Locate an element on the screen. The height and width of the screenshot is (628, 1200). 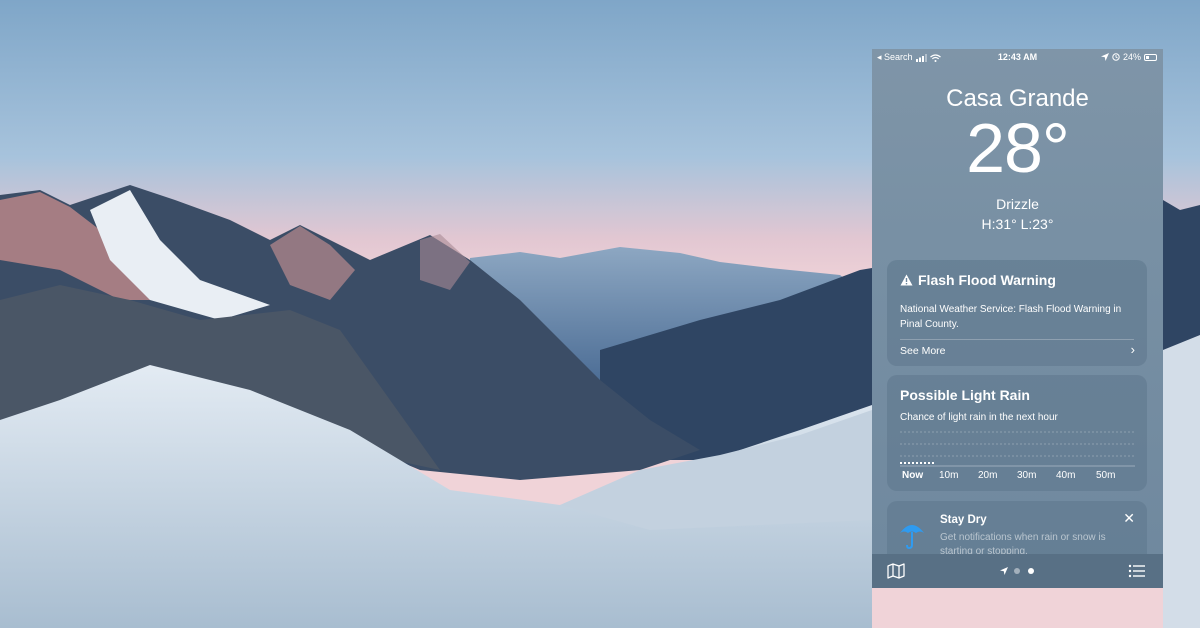
alarm-icon is located at coordinates (1116, 57).